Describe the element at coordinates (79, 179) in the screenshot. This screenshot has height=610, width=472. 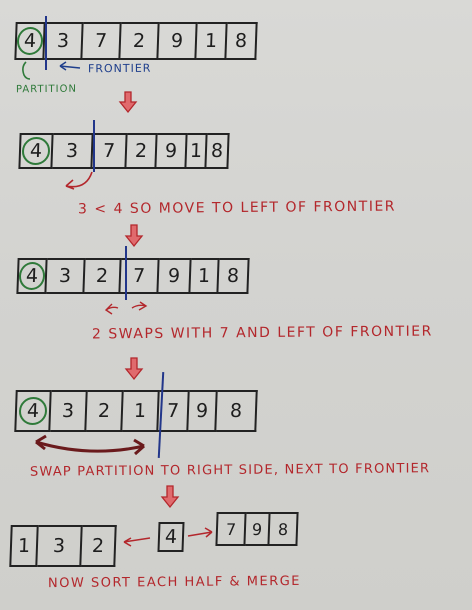
I see `move-left-arrow` at that location.